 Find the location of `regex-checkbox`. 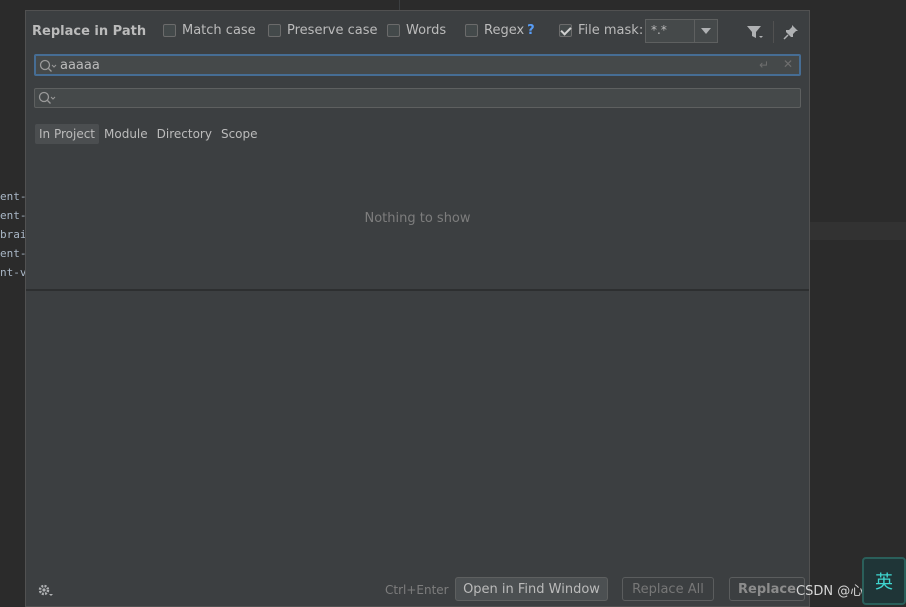

regex-checkbox is located at coordinates (471, 30).